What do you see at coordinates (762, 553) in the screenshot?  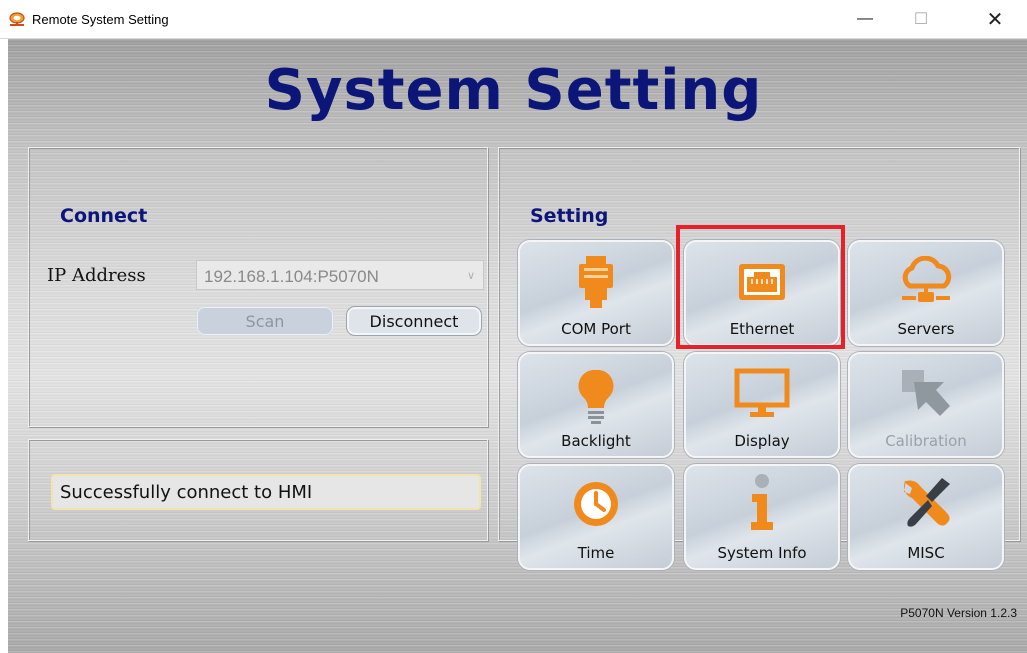 I see `system-info-label: System Info` at bounding box center [762, 553].